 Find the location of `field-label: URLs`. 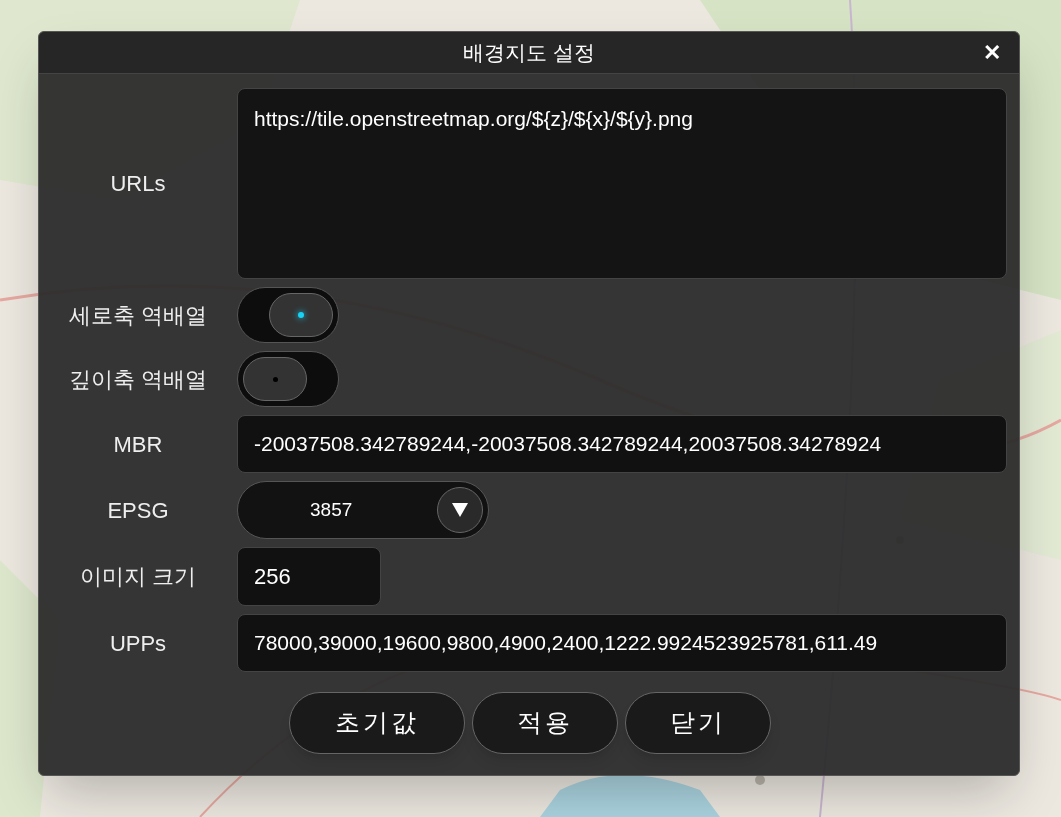

field-label: URLs is located at coordinates (138, 184).